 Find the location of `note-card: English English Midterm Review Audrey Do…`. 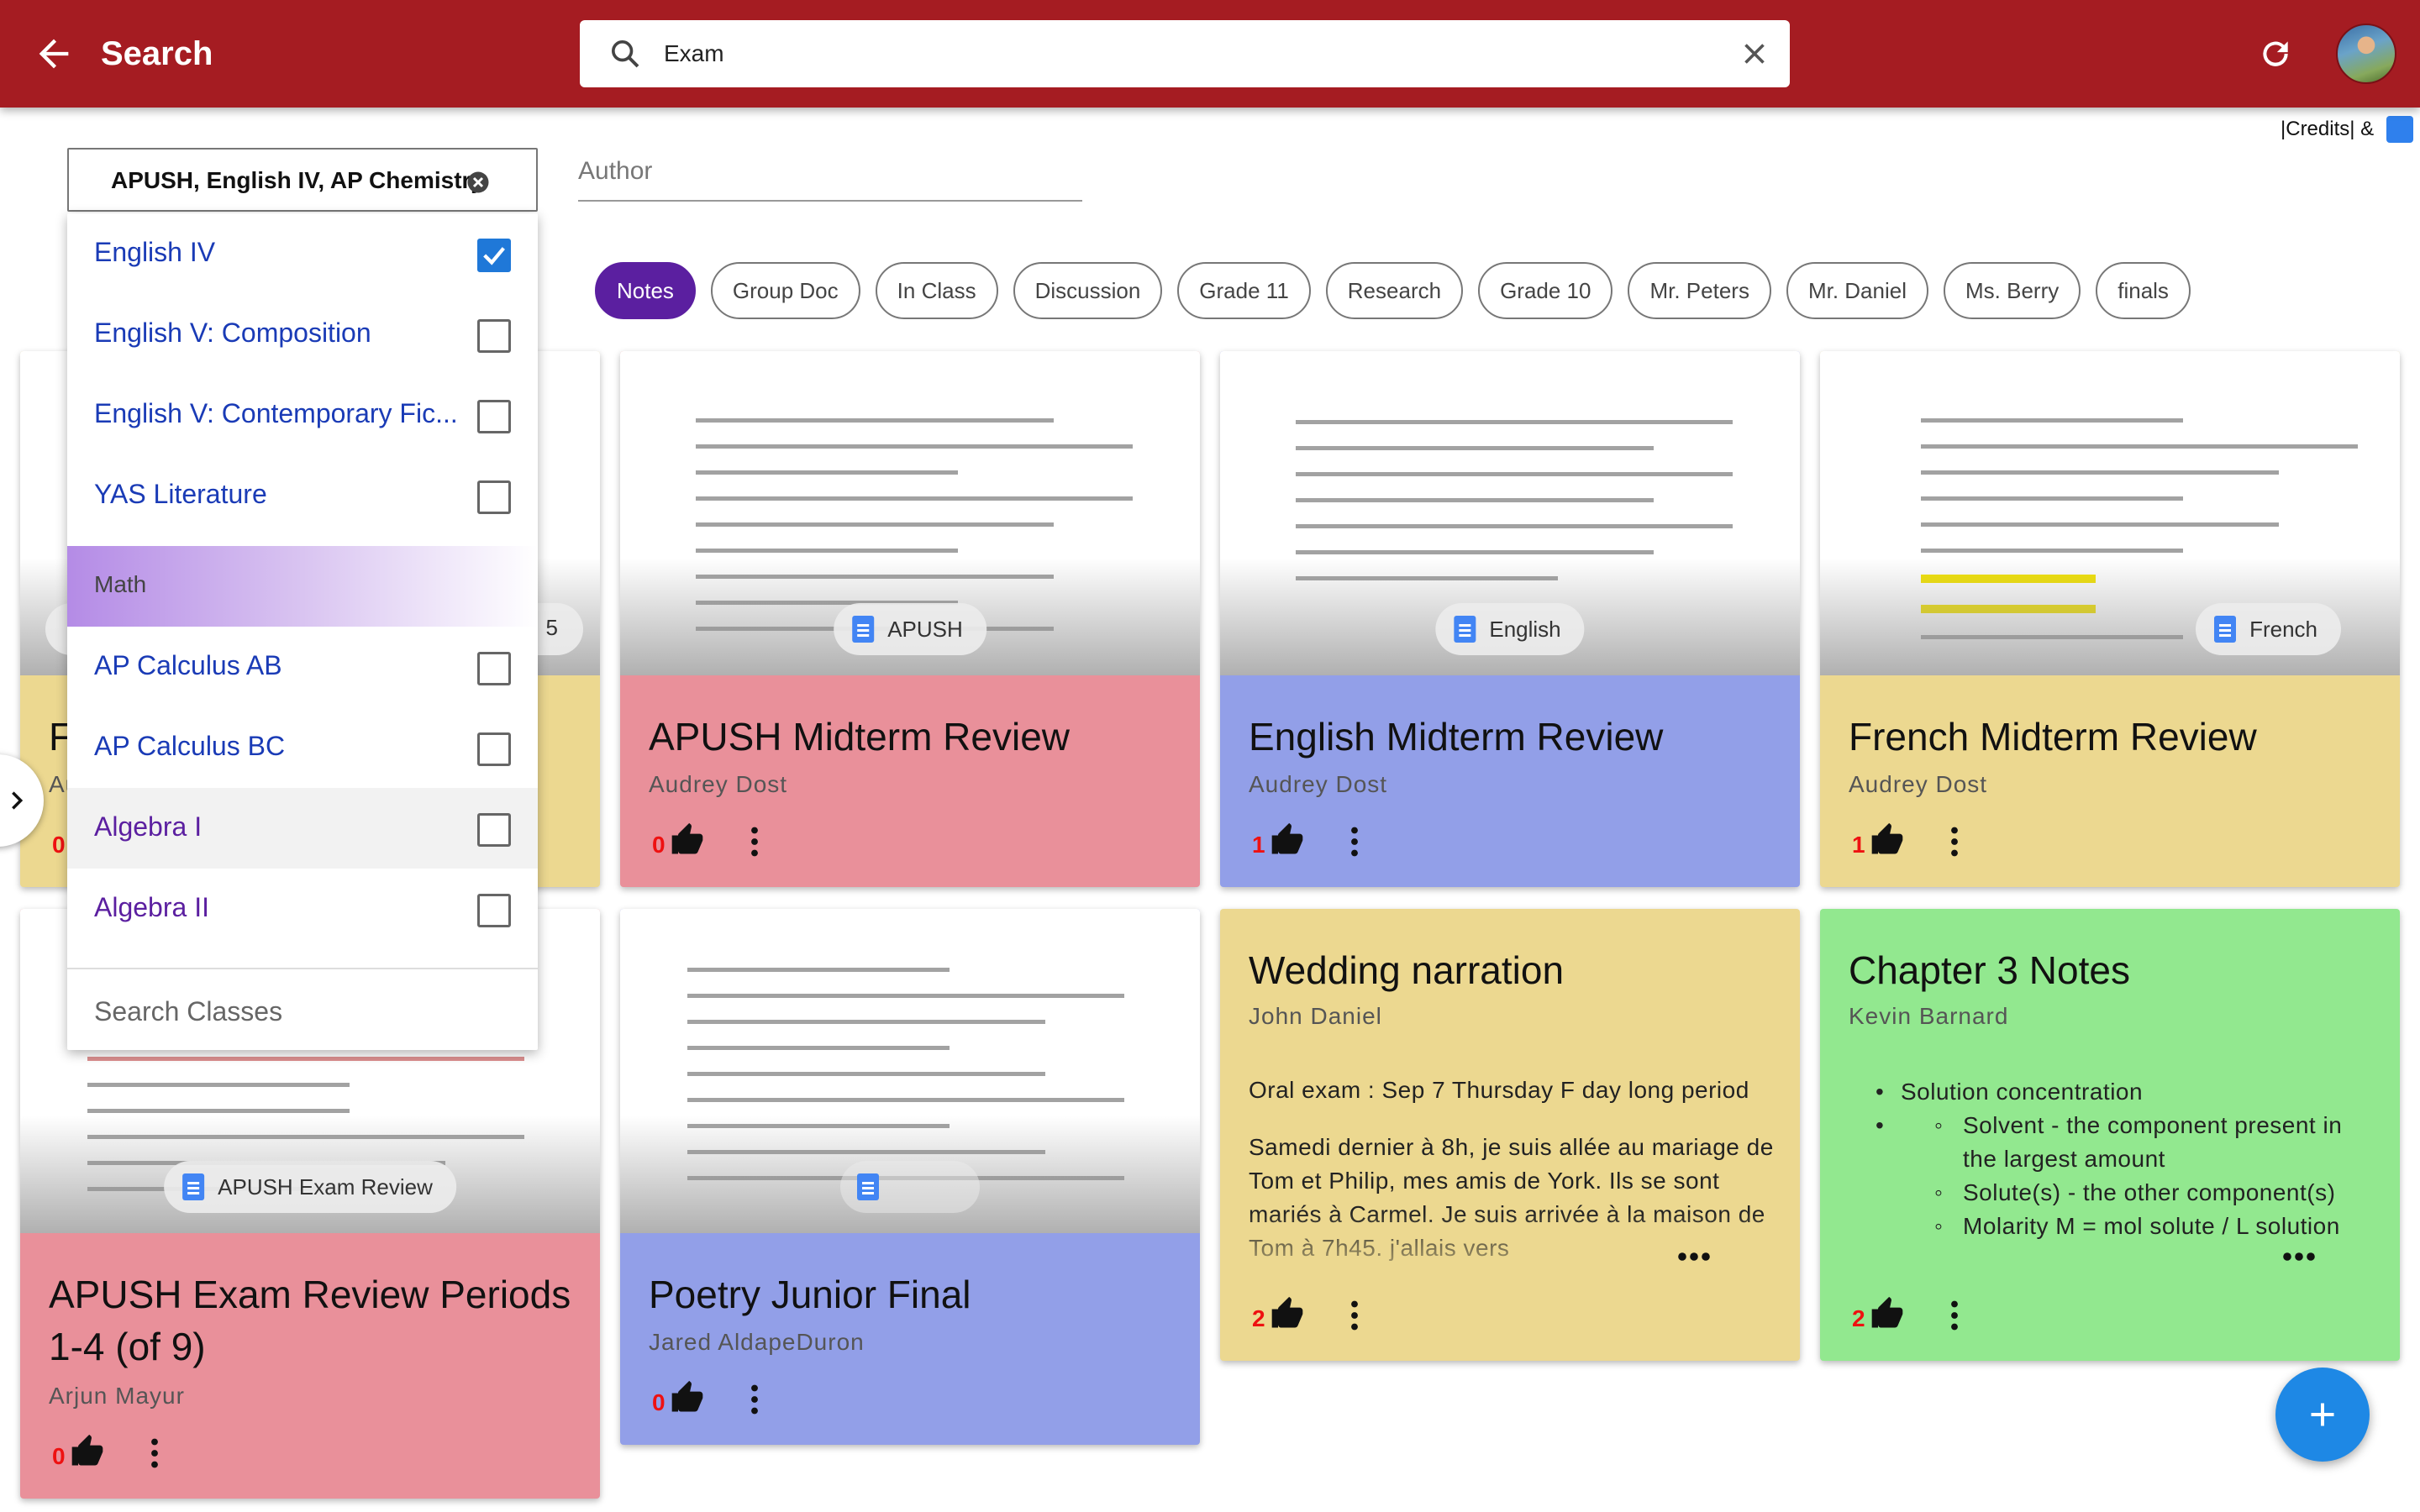

note-card: English English Midterm Review Audrey Do… is located at coordinates (1510, 619).